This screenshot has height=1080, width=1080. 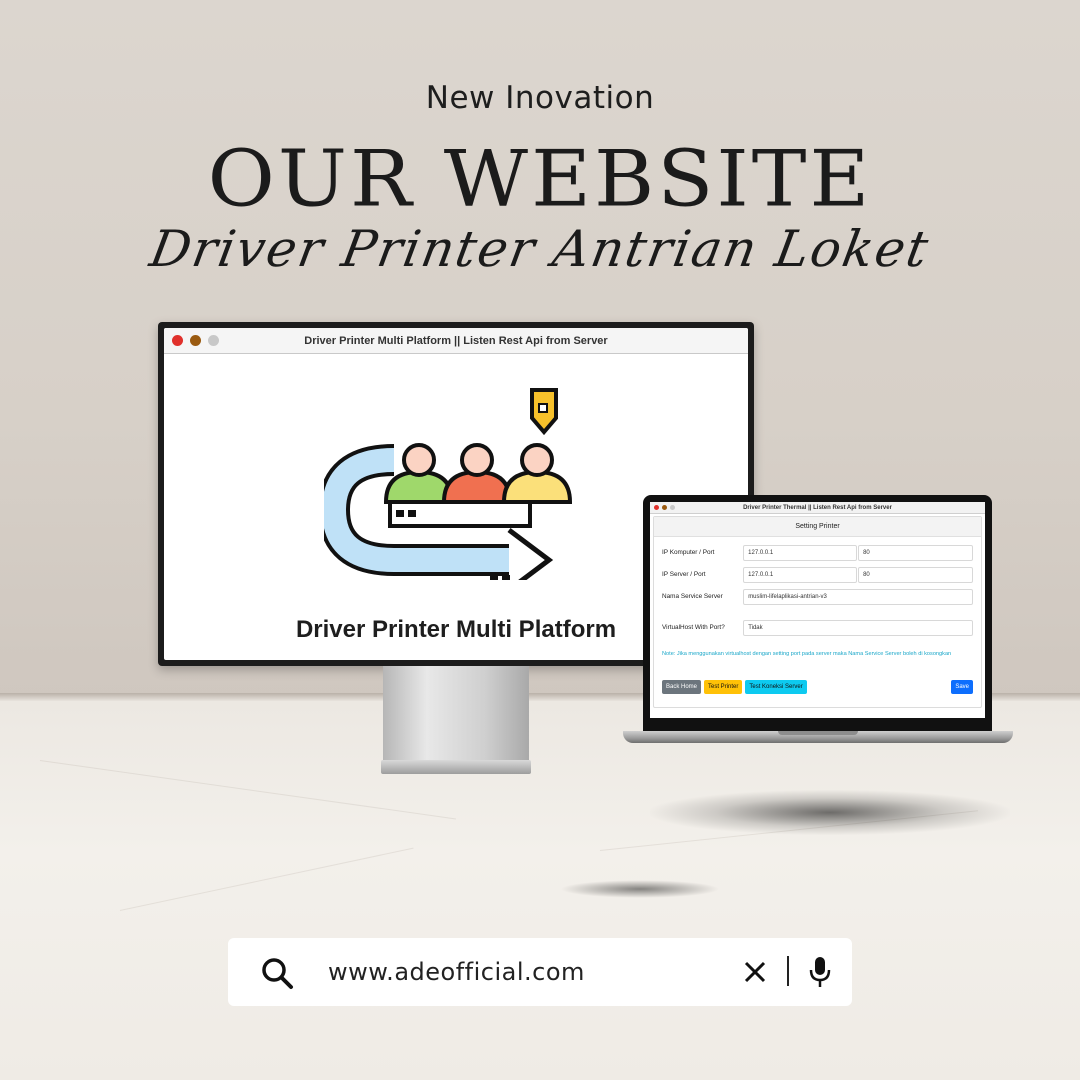 What do you see at coordinates (540, 98) in the screenshot?
I see `kicker-text: New Inovation` at bounding box center [540, 98].